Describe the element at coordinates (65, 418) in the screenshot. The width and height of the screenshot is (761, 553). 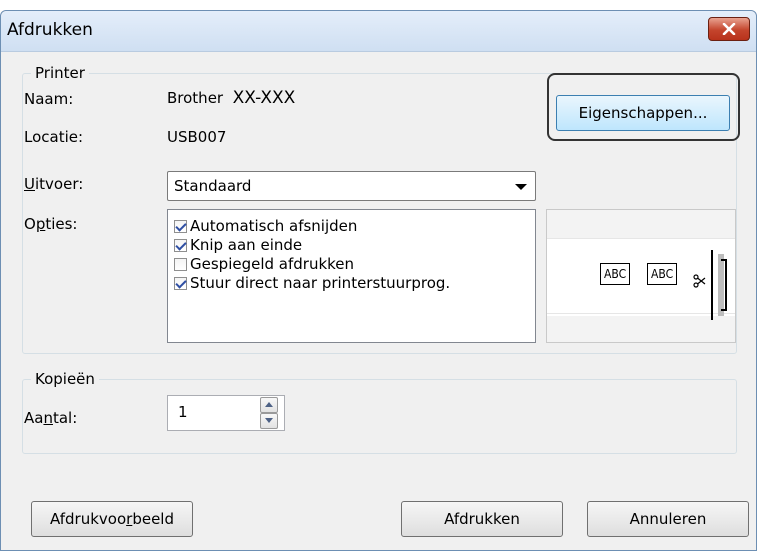
I see `count-label-text: tal:` at that location.